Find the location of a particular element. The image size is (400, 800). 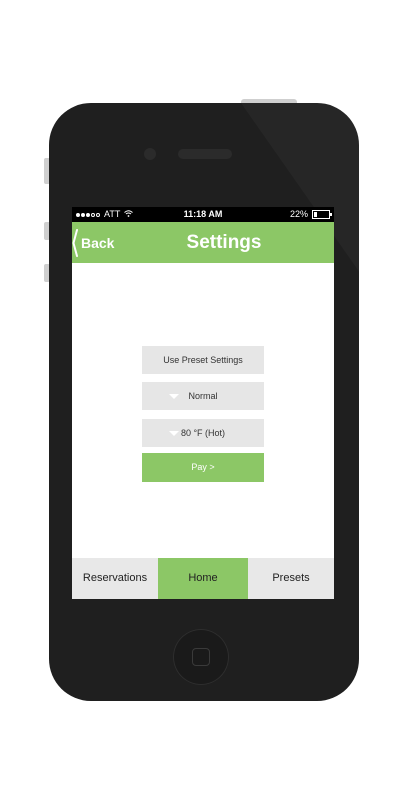

tab-presets: Presets is located at coordinates (291, 578).